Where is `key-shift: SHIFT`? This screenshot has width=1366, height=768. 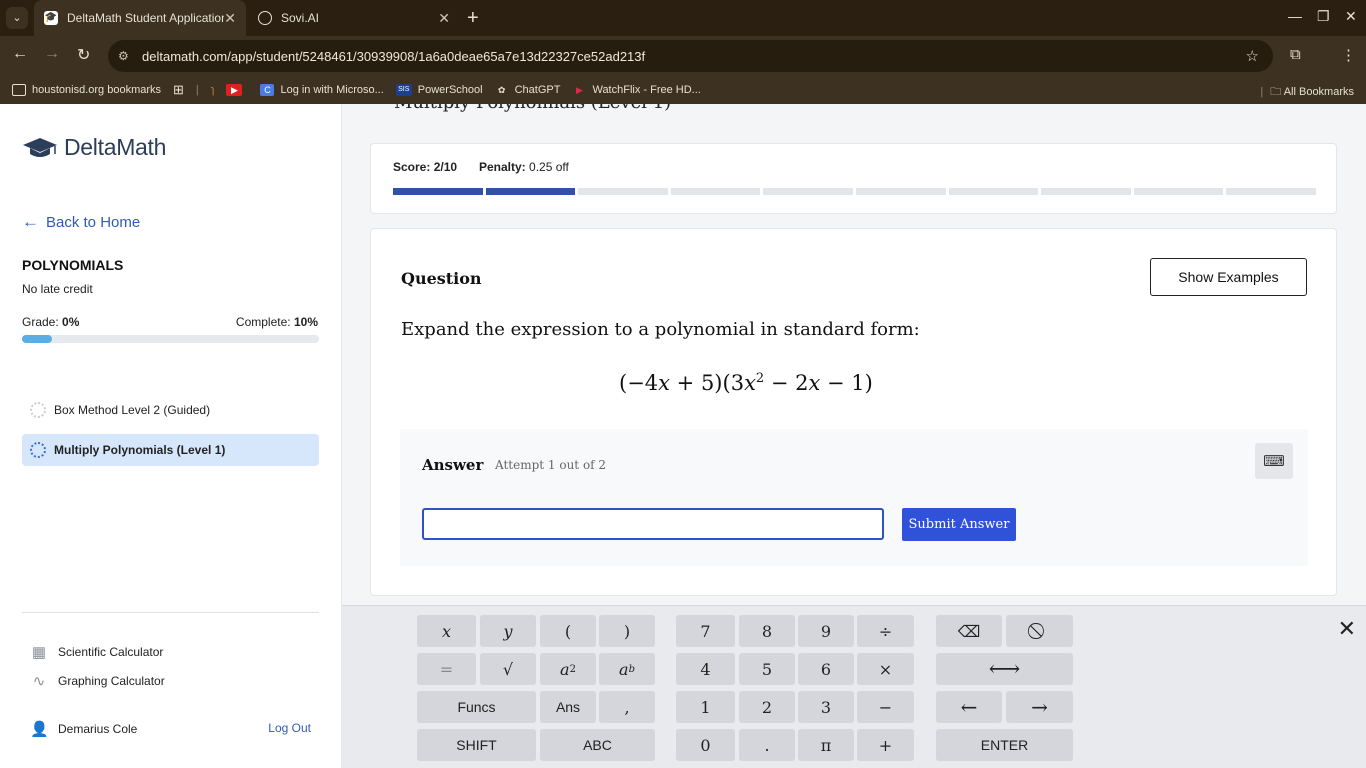
key-shift: SHIFT is located at coordinates (476, 745).